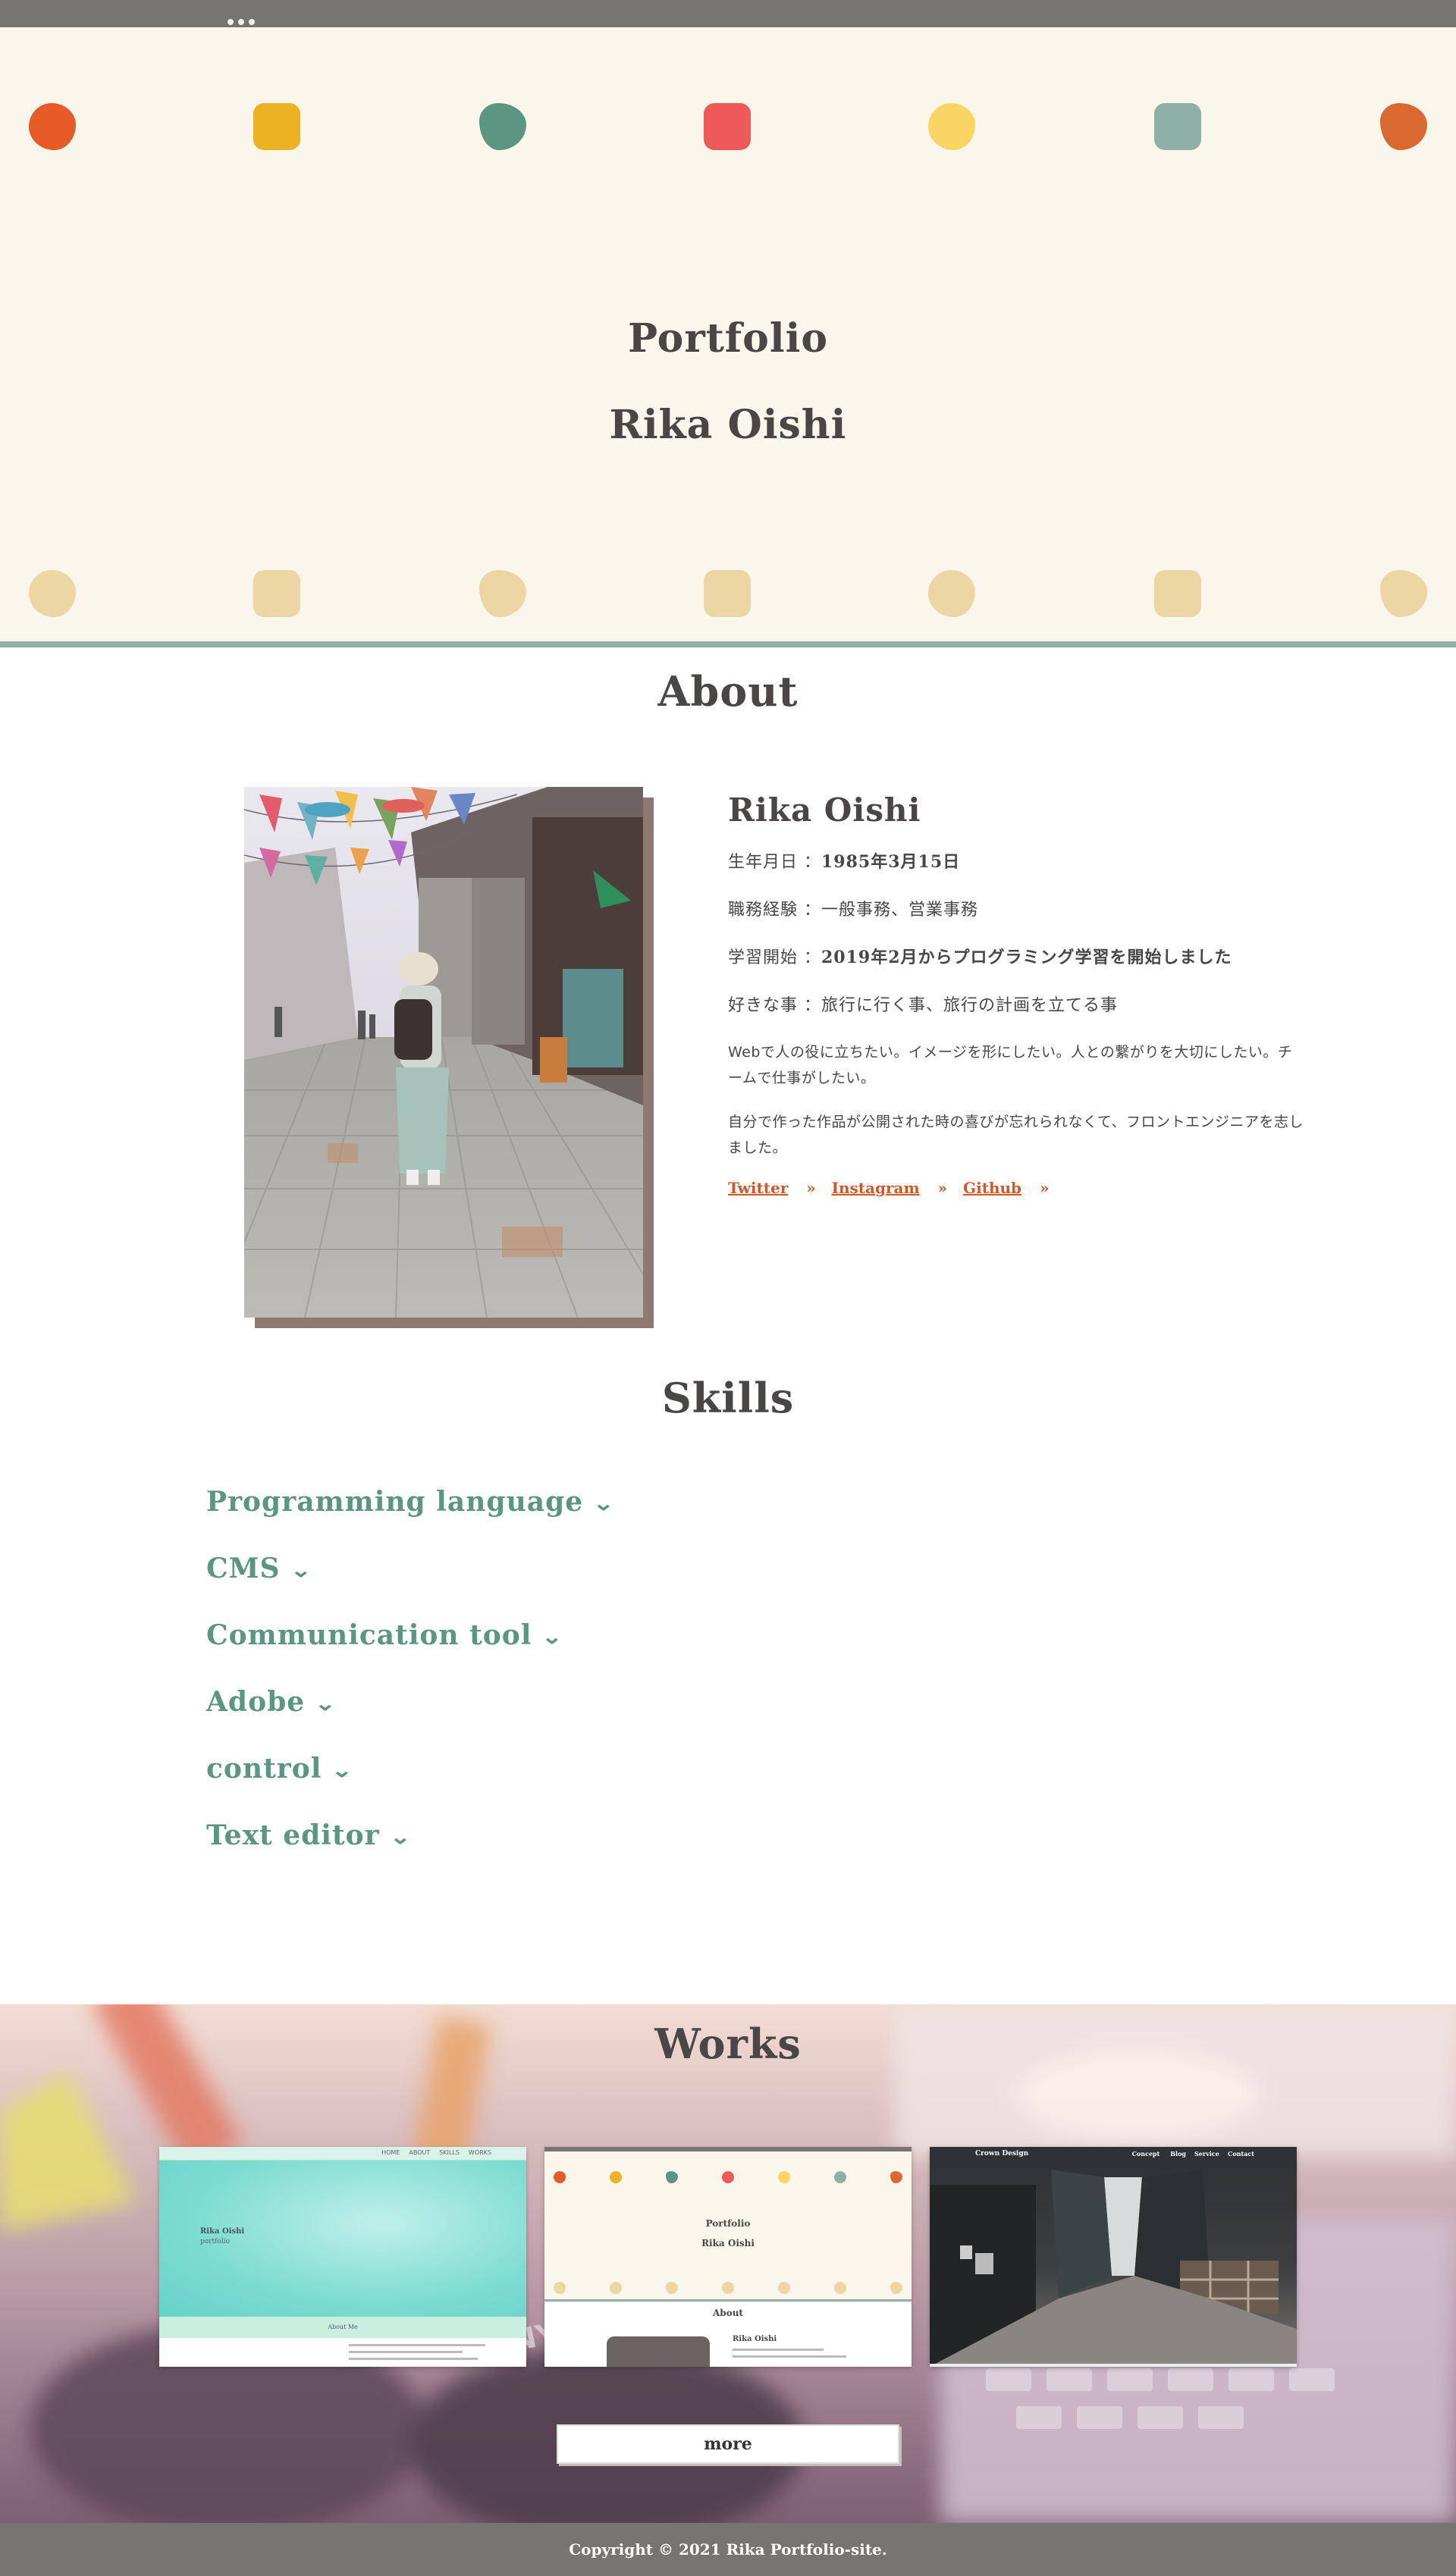  What do you see at coordinates (243, 1568) in the screenshot?
I see `skill-label: CMS` at bounding box center [243, 1568].